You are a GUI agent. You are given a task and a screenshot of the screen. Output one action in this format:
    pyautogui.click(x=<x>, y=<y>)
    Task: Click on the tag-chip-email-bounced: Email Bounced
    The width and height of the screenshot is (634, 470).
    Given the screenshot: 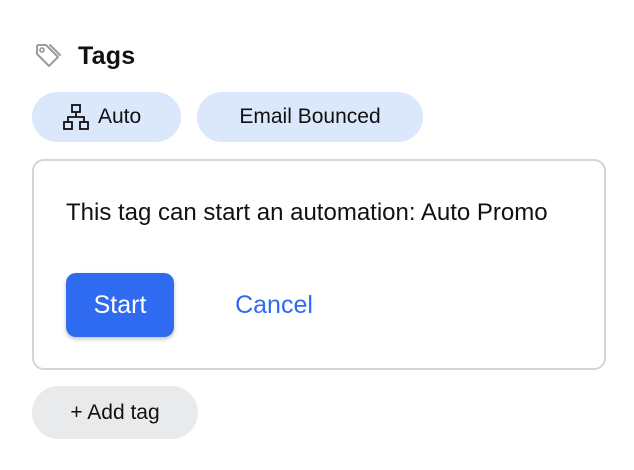 What is the action you would take?
    pyautogui.click(x=310, y=117)
    